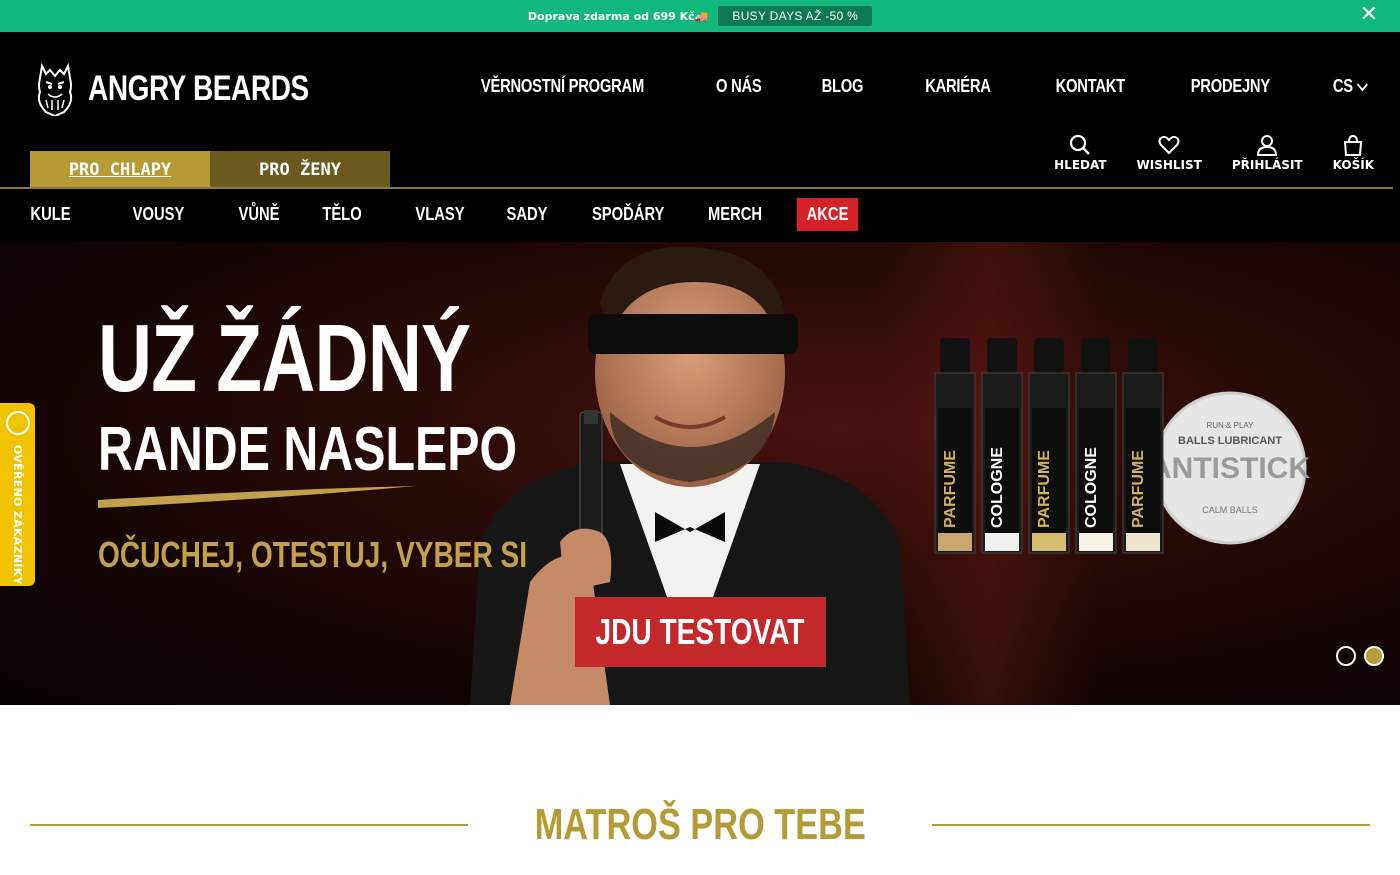 This screenshot has height=875, width=1400. I want to click on svg-text: ANTISTICK, so click(1230, 468).